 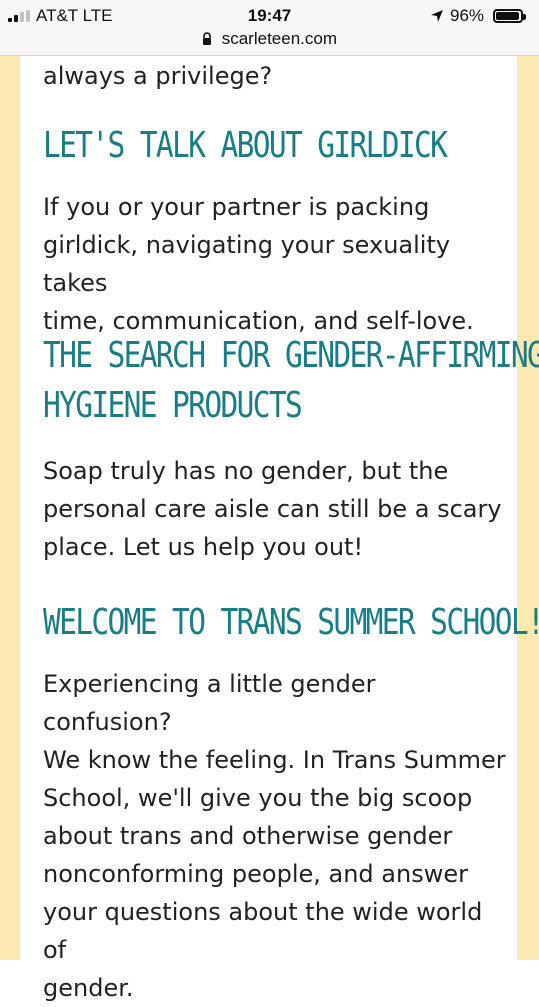 I want to click on summary-line: We know the feeling. In Trans Summer, so click(x=274, y=760).